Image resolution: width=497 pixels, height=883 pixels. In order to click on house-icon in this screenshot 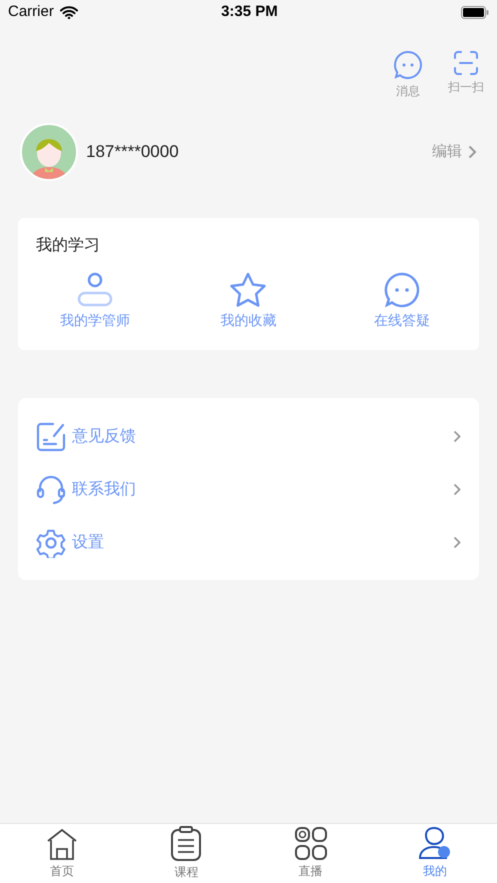, I will do `click(62, 844)`.